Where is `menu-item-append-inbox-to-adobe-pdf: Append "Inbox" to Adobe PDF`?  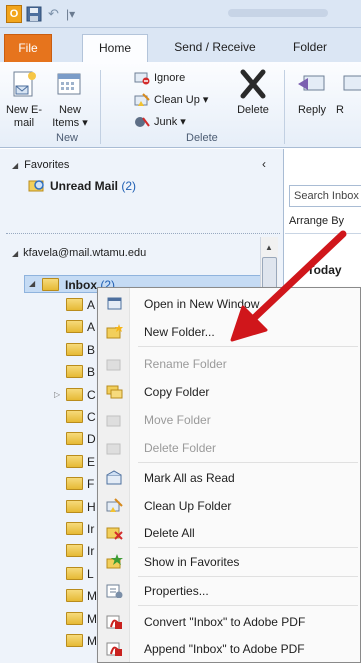 menu-item-append-inbox-to-adobe-pdf: Append "Inbox" to Adobe PDF is located at coordinates (229, 649).